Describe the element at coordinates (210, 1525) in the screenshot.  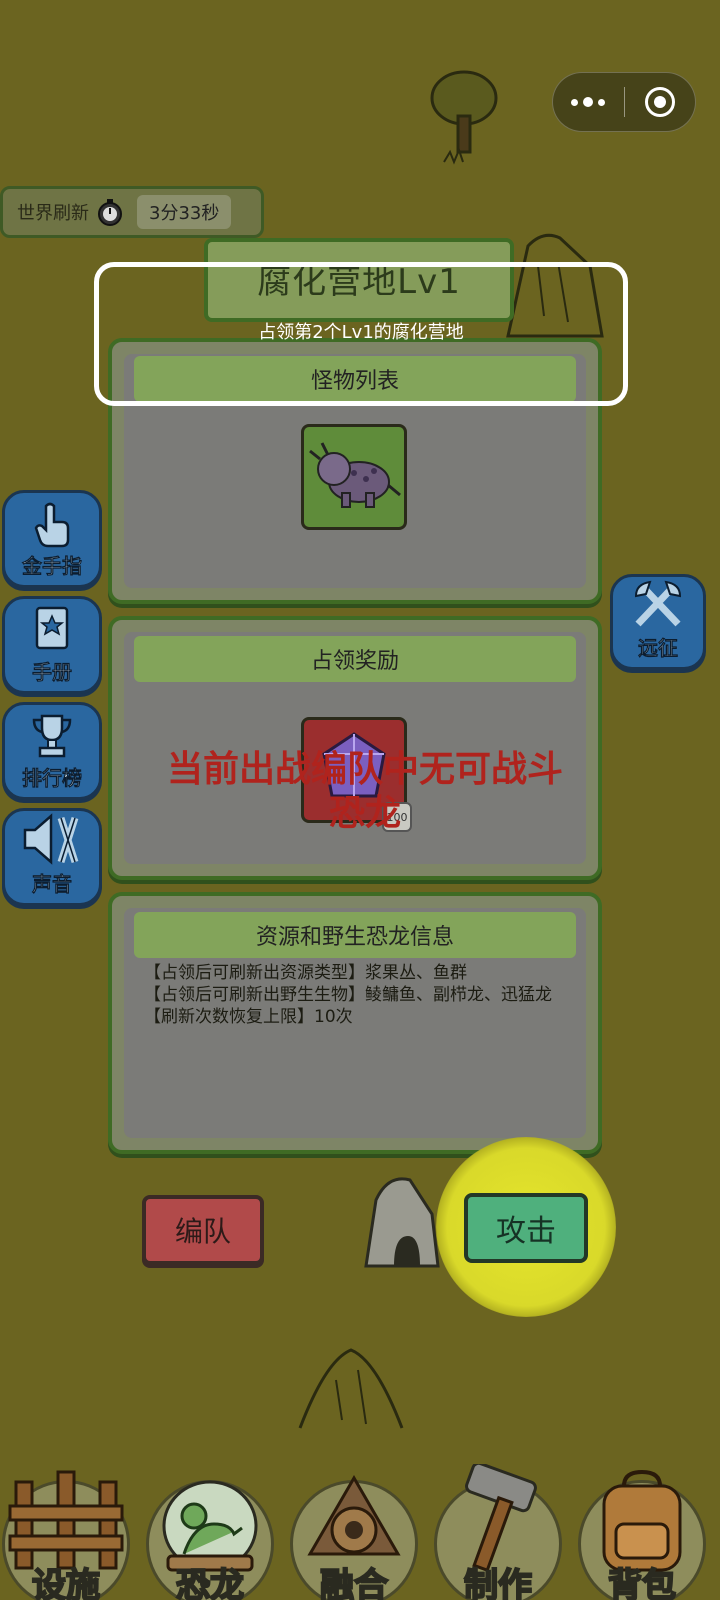
I see `nav-dinosaurs: 恐龙` at that location.